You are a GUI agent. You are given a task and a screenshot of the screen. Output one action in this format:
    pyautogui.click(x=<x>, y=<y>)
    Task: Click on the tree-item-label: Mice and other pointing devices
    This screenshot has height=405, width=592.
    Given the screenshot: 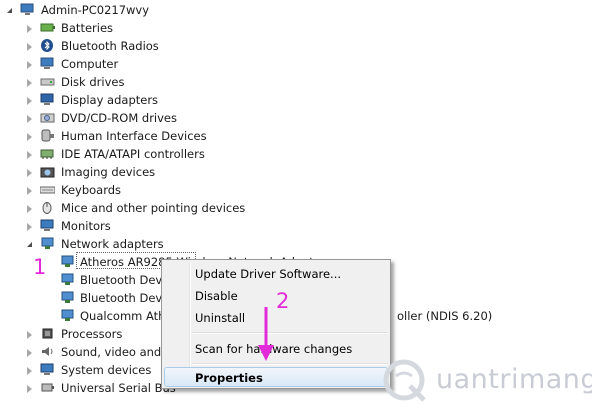 What is the action you would take?
    pyautogui.click(x=153, y=208)
    